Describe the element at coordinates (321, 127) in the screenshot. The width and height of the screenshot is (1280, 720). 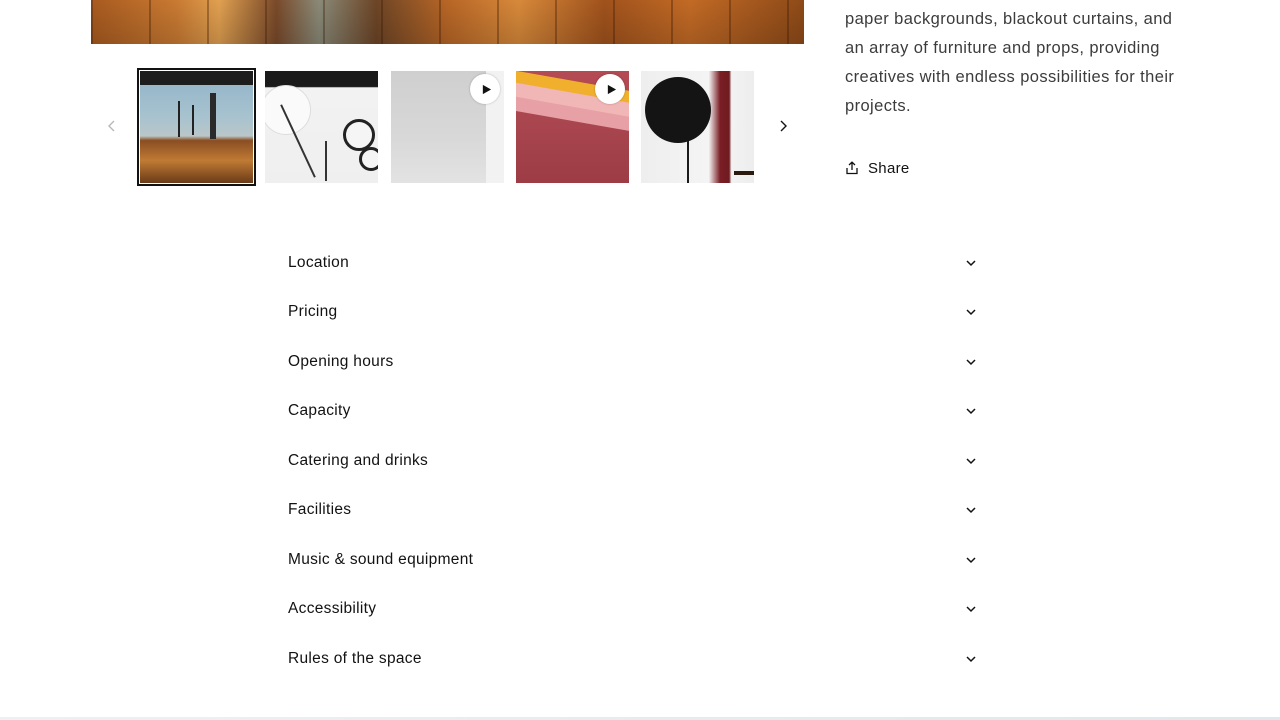
I see `thumbnail-lighting-equipment` at that location.